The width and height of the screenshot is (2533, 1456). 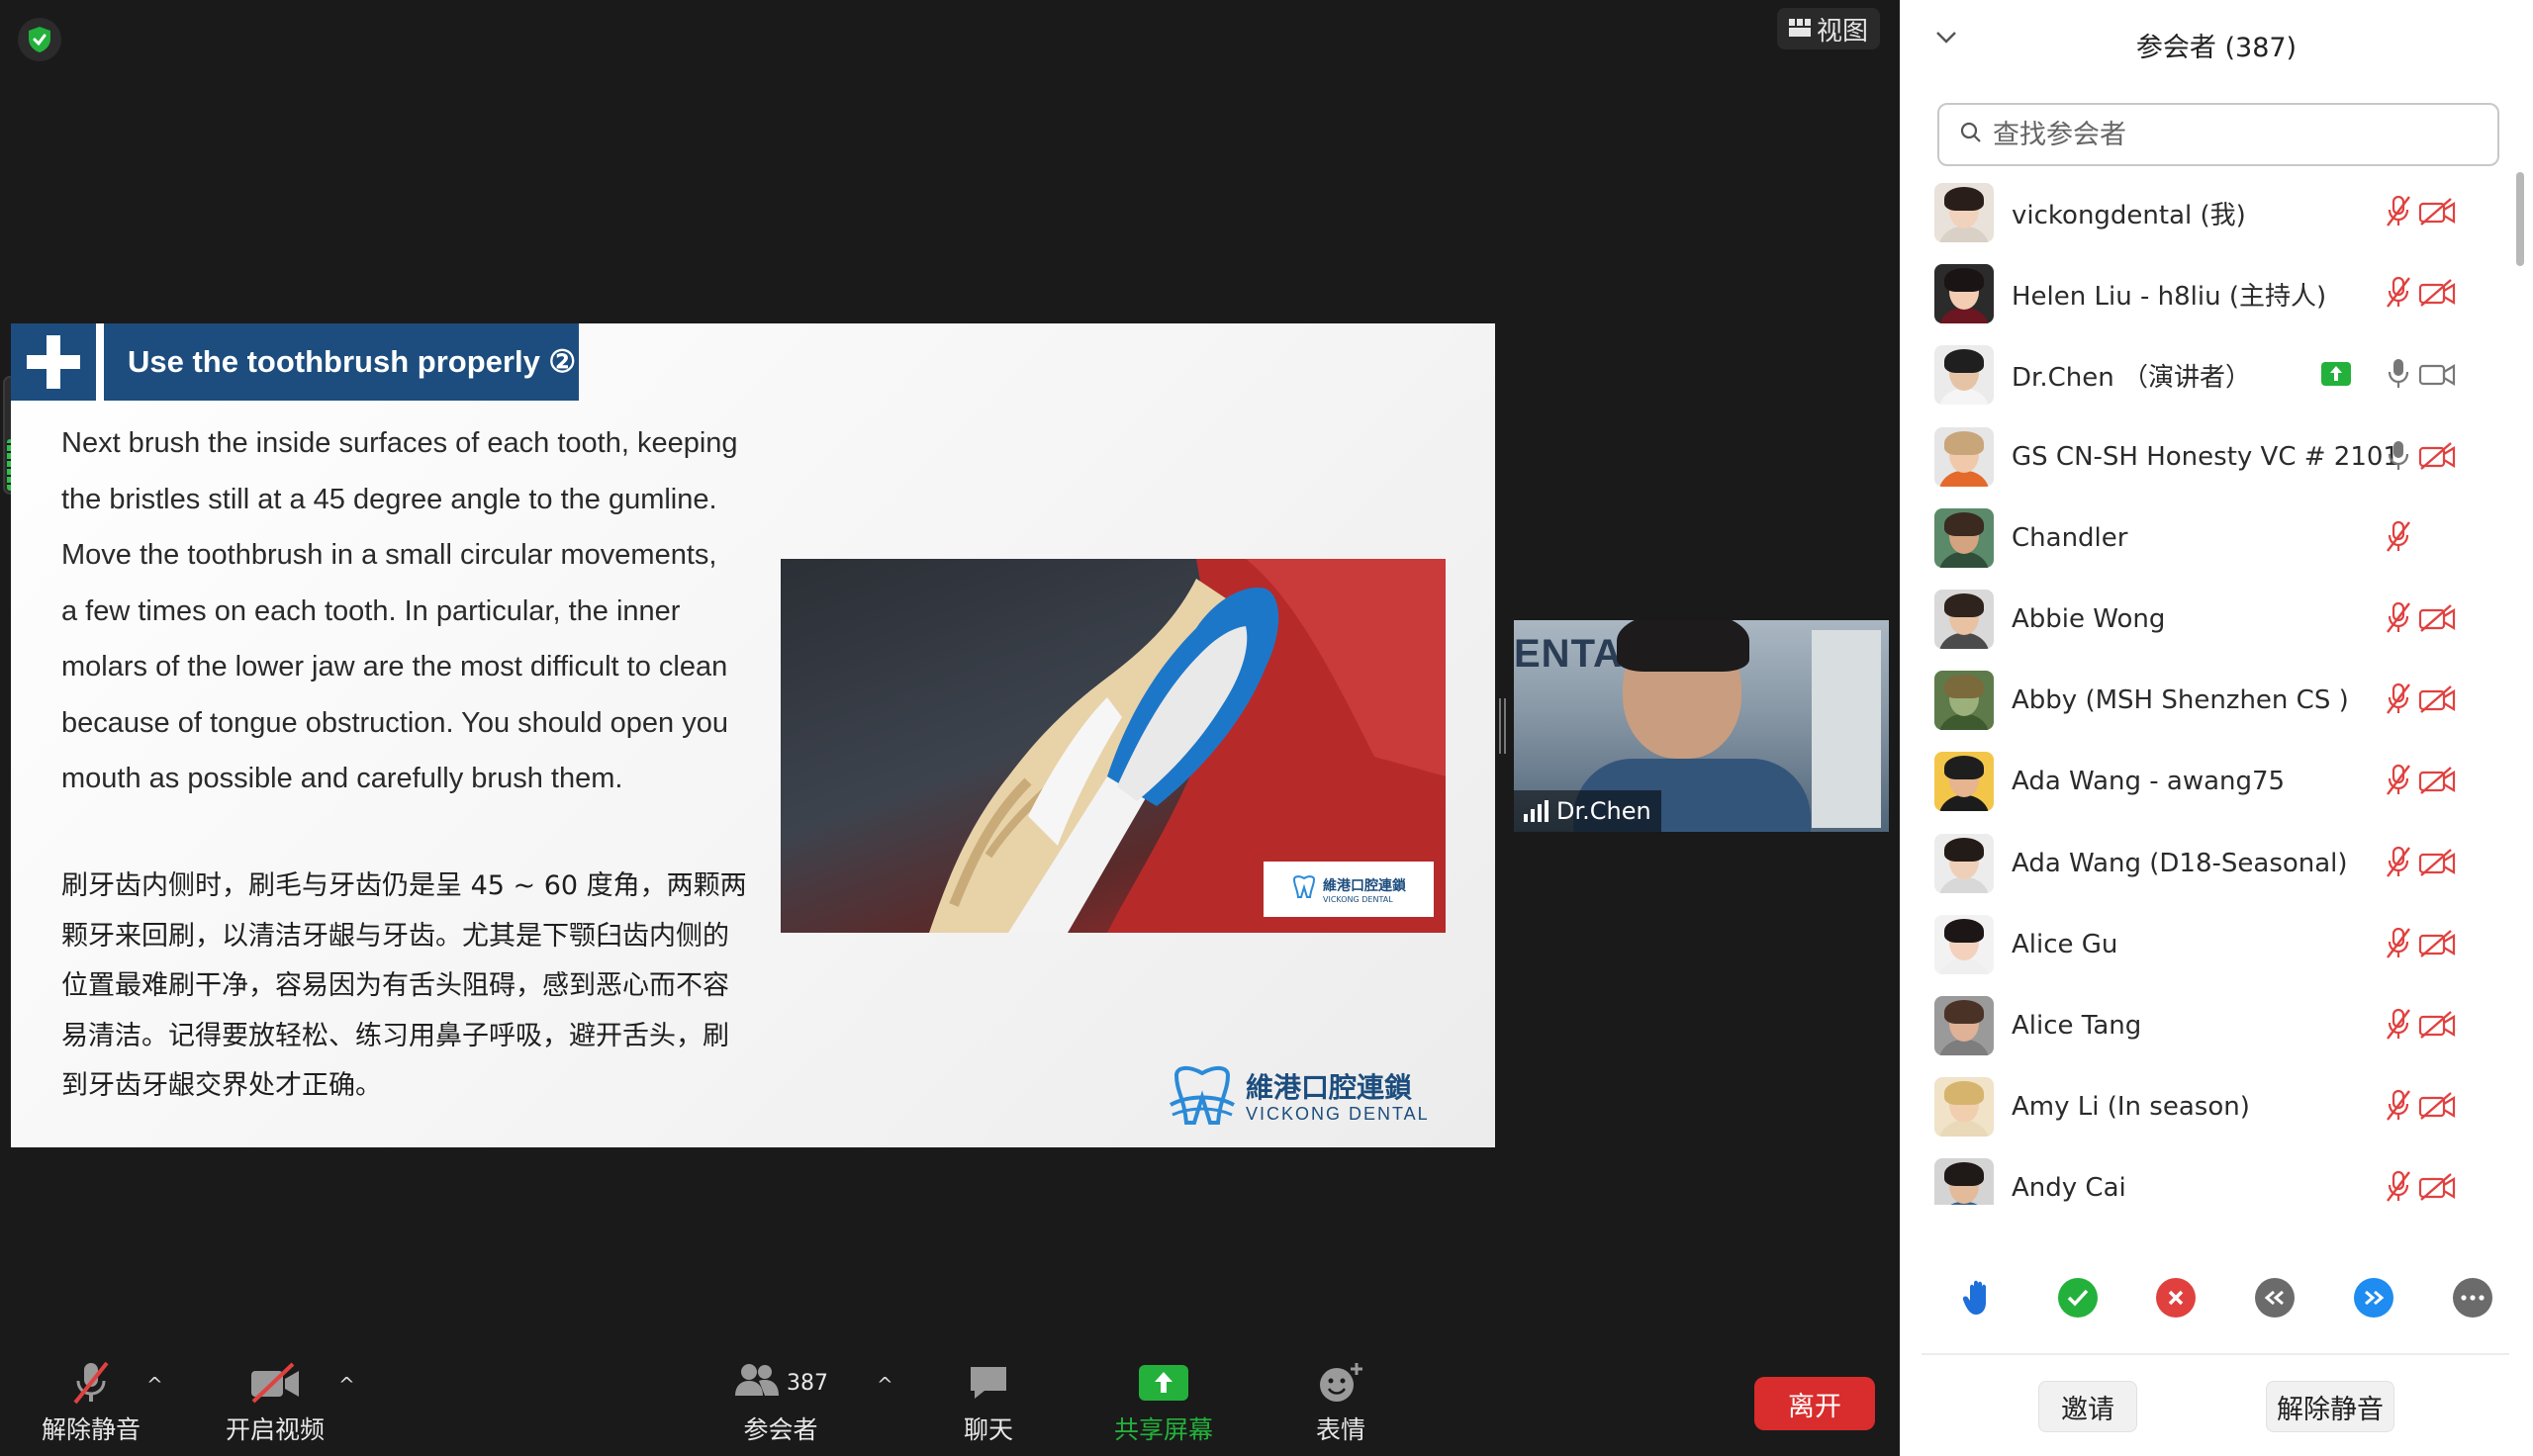 I want to click on participant-row: Abbie Wong, so click(x=2206, y=619).